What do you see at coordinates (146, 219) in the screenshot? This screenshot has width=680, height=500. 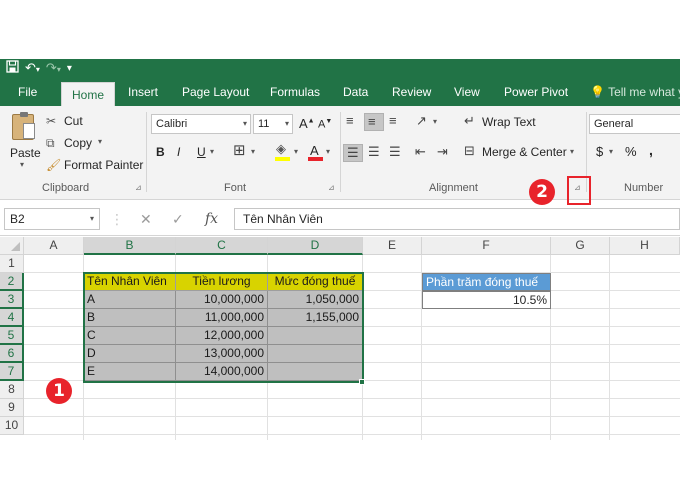 I see `cancel-icon: ✕` at bounding box center [146, 219].